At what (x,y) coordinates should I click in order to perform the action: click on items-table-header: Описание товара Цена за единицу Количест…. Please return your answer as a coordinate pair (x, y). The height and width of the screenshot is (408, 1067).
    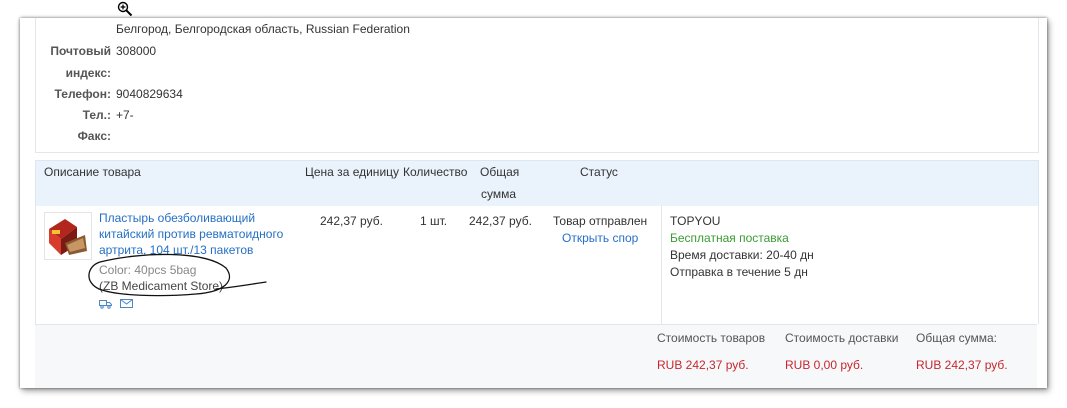
    Looking at the image, I should click on (537, 184).